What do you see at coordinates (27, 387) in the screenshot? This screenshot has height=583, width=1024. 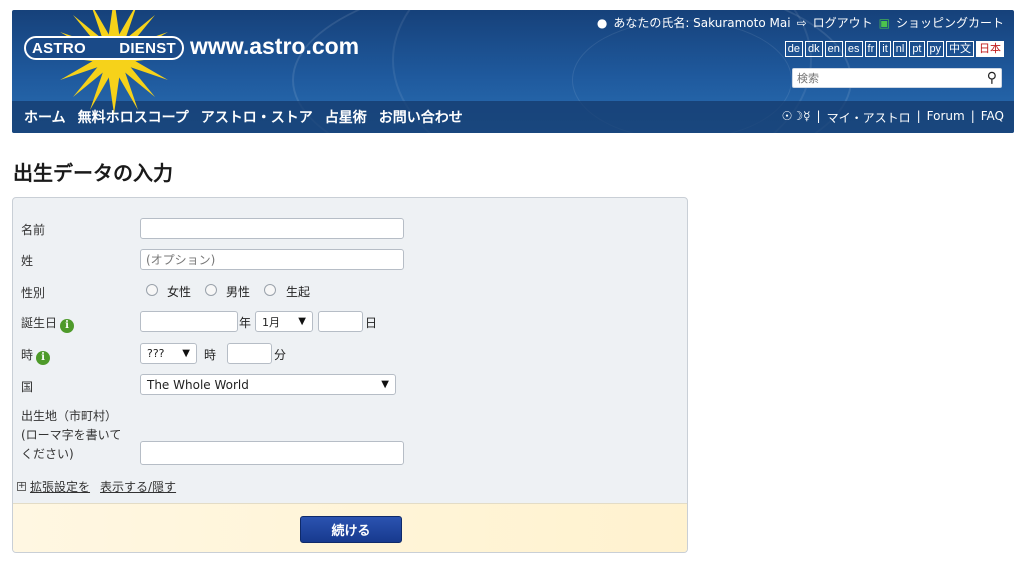 I see `country-label: 国` at bounding box center [27, 387].